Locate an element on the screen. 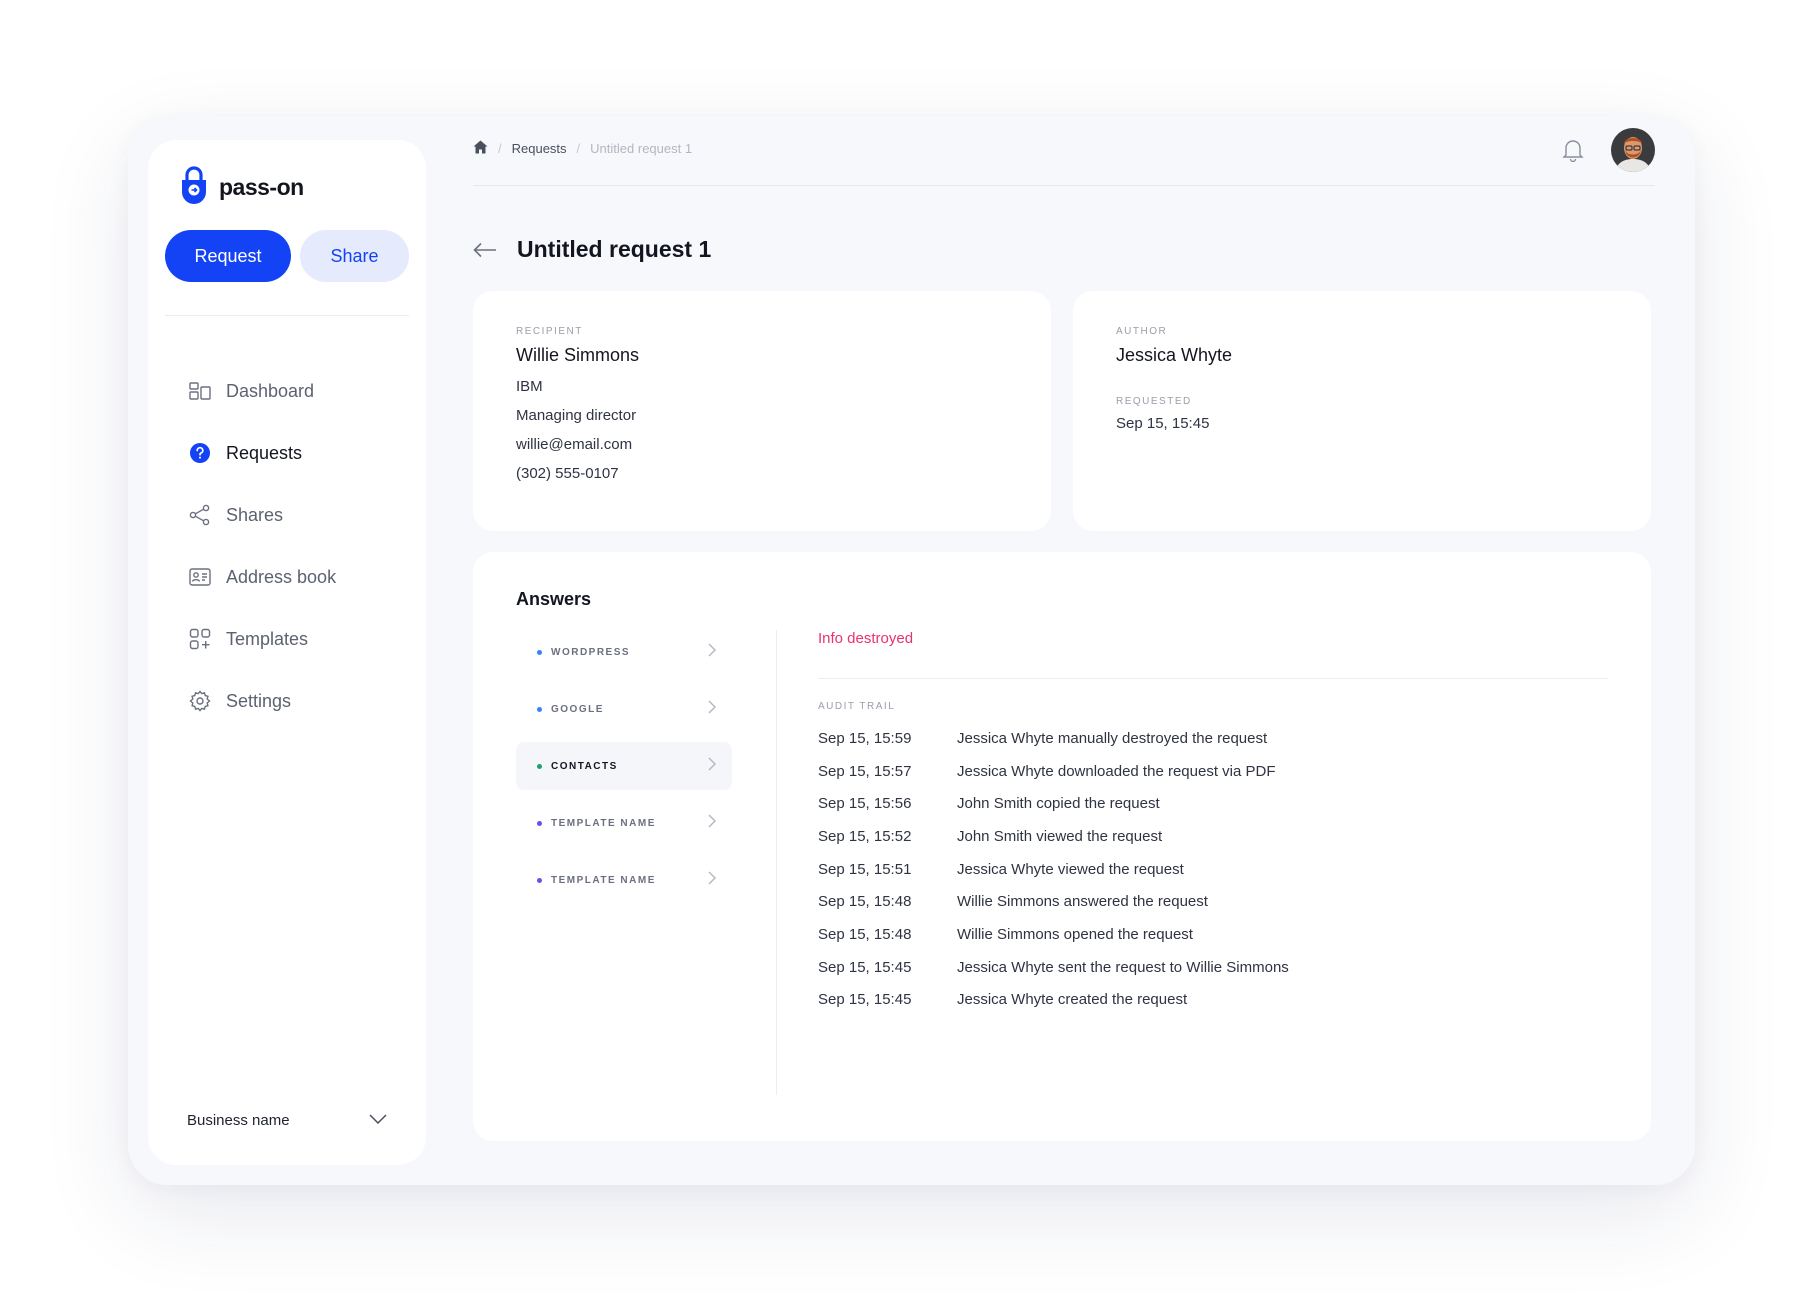 The width and height of the screenshot is (1811, 1315). sidebar-item-address-book: Address book is located at coordinates (262, 577).